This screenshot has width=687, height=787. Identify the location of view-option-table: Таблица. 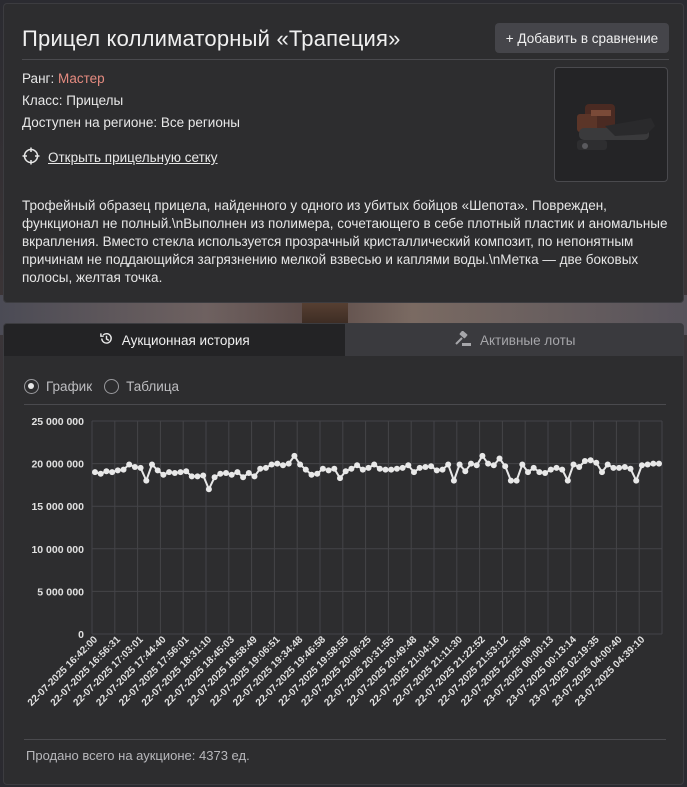
(141, 386).